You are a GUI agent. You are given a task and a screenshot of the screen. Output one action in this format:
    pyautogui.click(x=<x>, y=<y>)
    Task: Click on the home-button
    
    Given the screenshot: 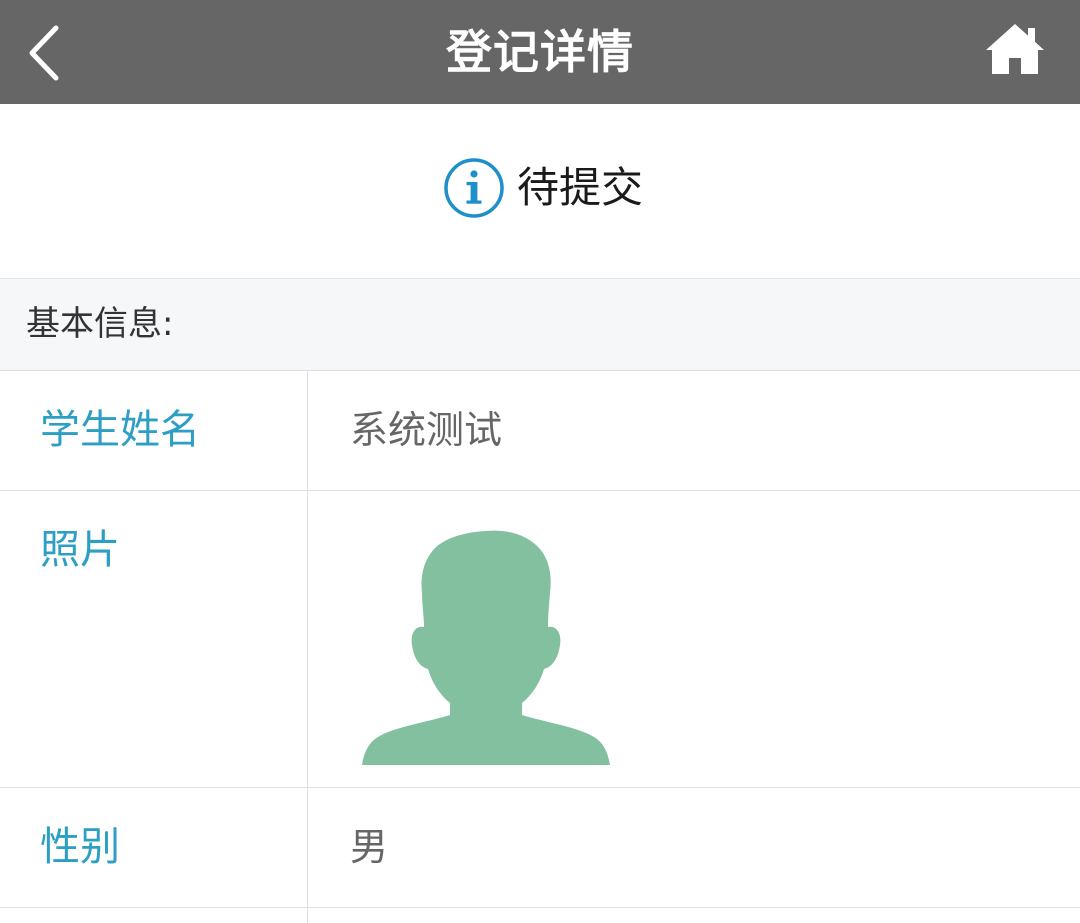 What is the action you would take?
    pyautogui.click(x=1015, y=50)
    